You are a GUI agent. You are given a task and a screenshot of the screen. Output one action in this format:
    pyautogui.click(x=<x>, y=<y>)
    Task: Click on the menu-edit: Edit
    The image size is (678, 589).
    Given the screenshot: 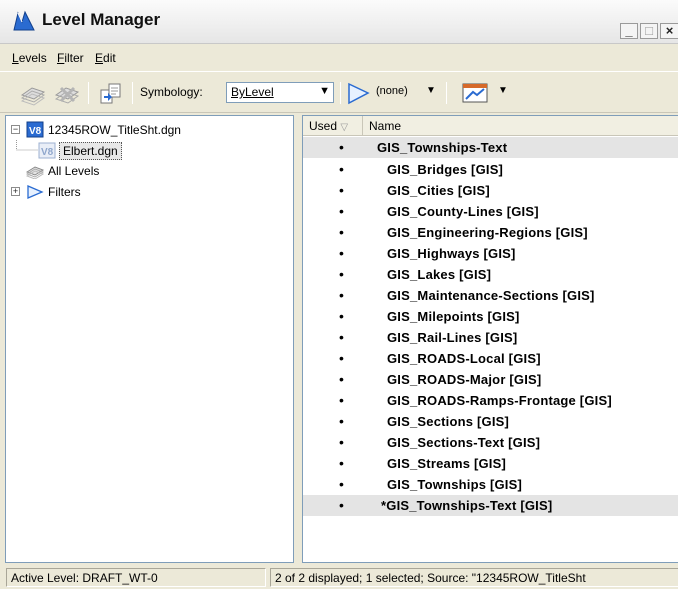 What is the action you would take?
    pyautogui.click(x=105, y=58)
    